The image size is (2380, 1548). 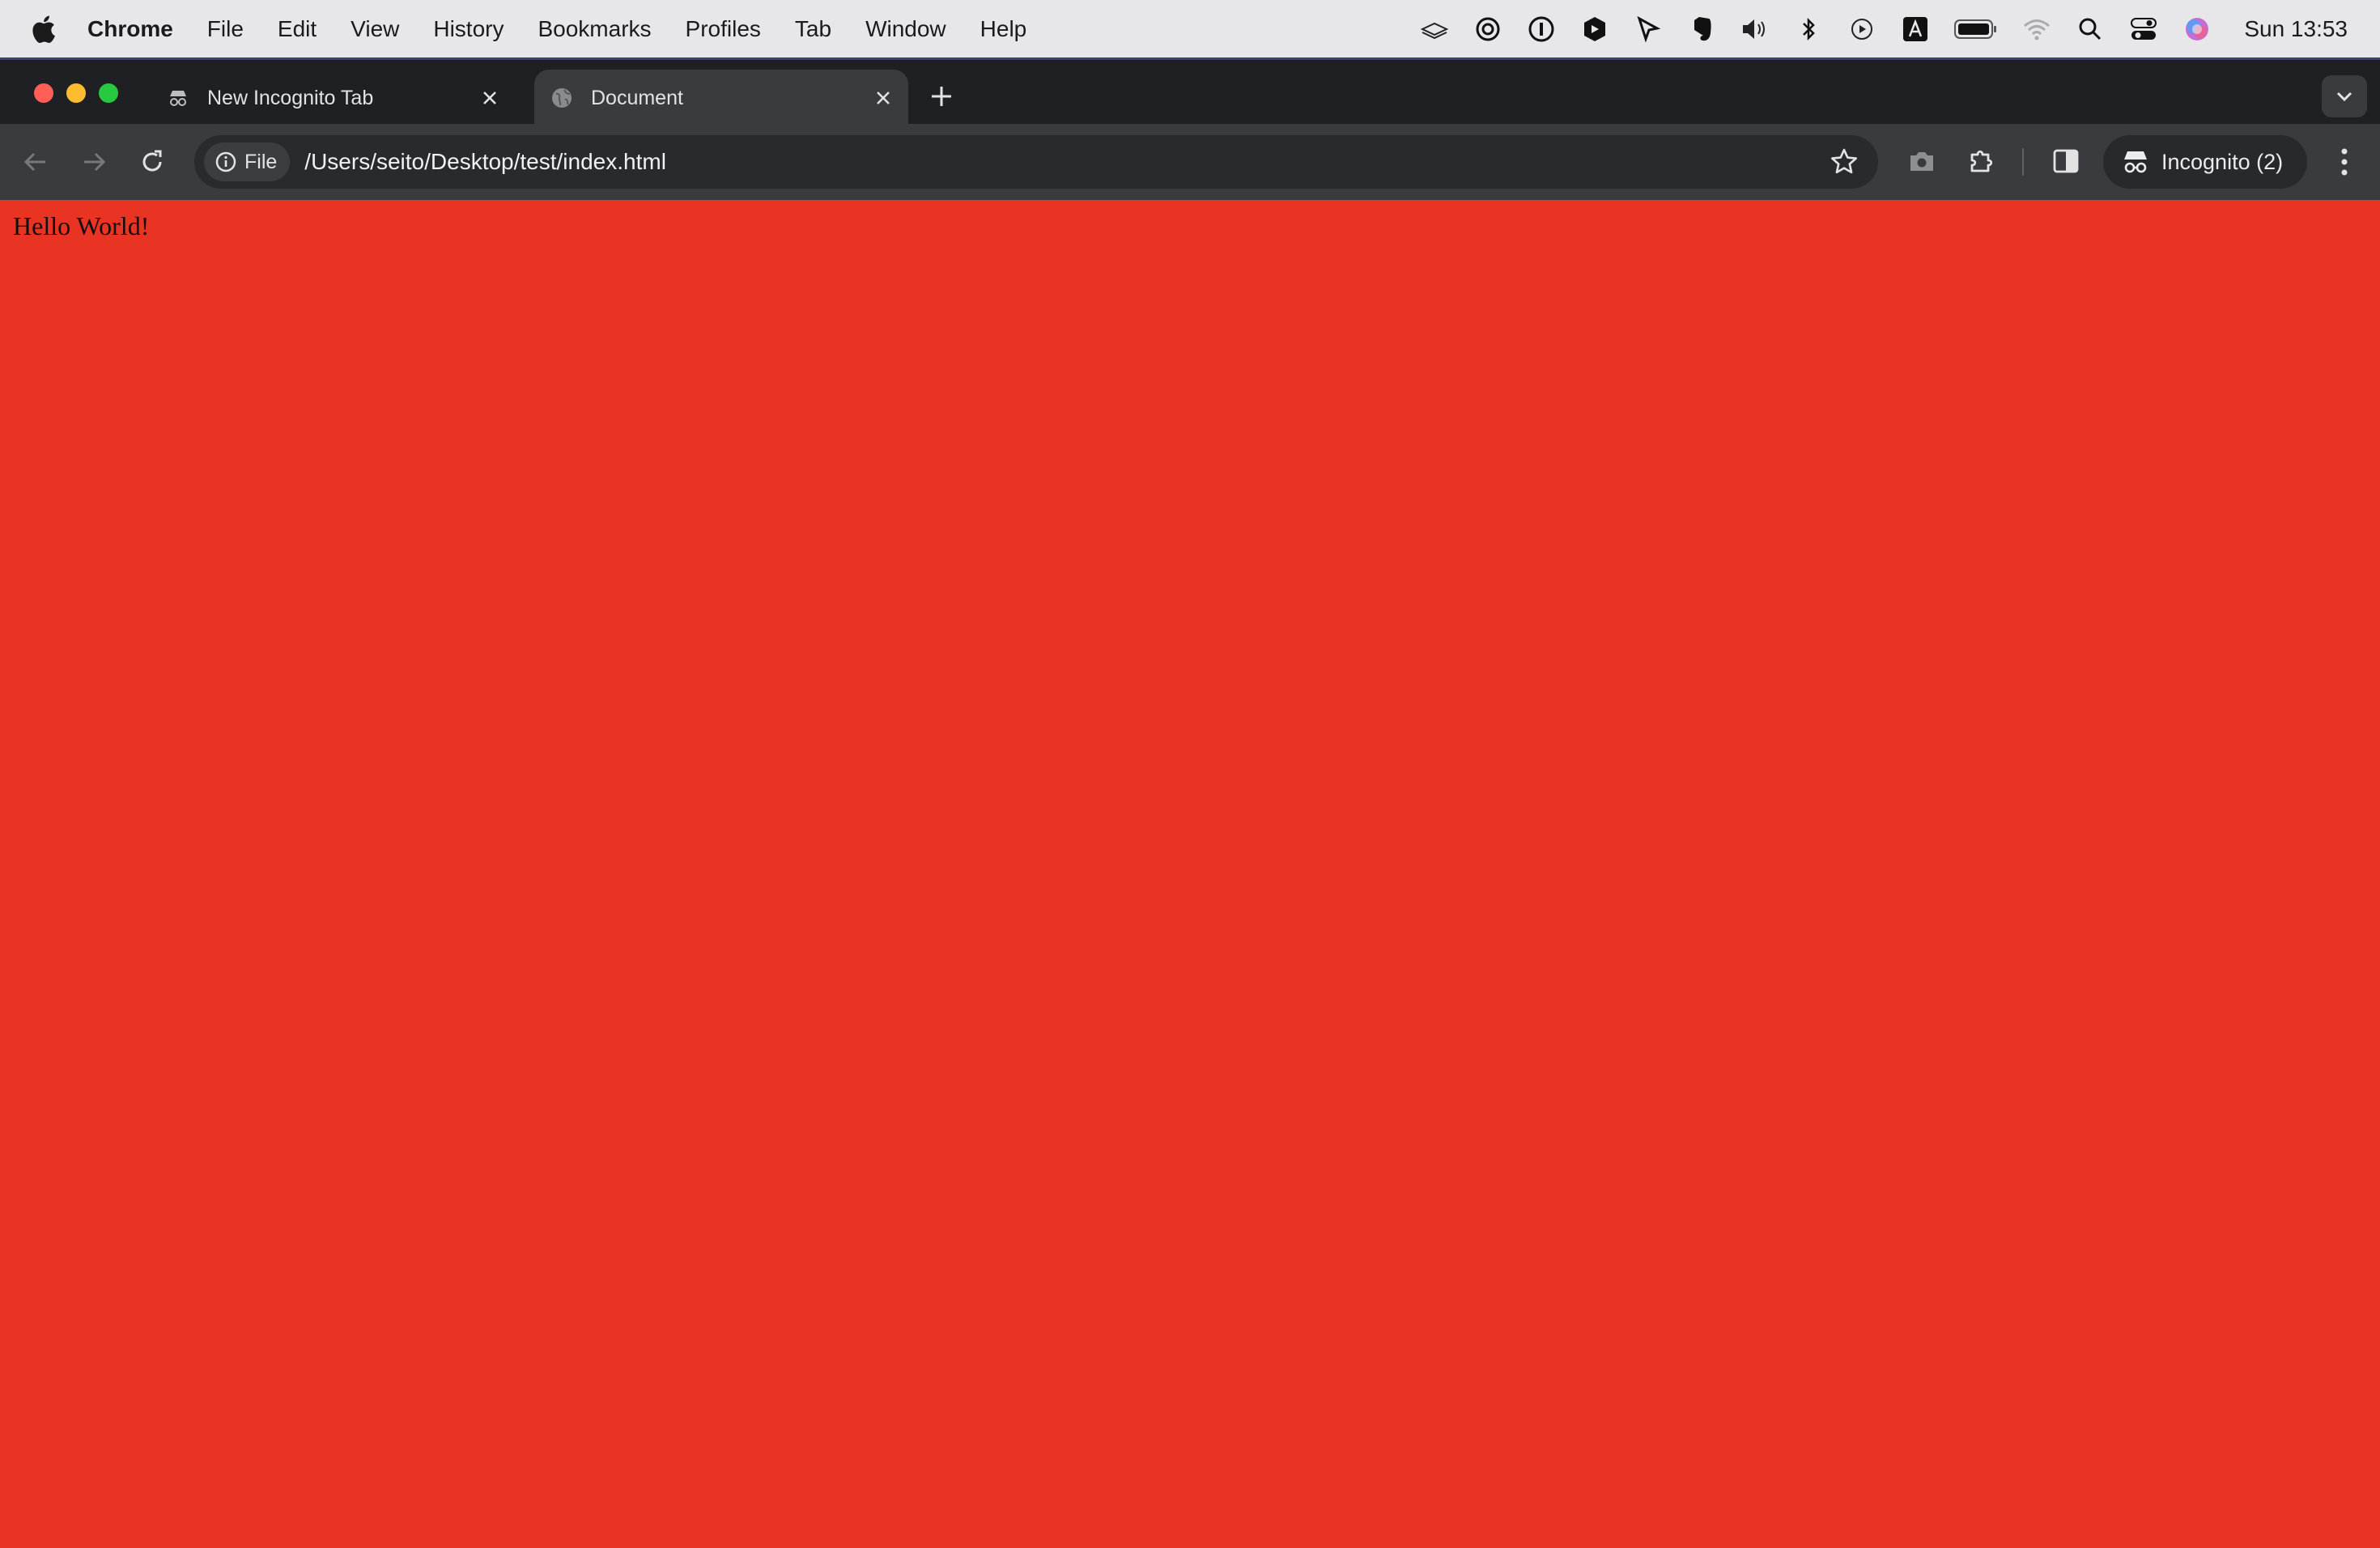 I want to click on bookmark-star-icon, so click(x=1844, y=161).